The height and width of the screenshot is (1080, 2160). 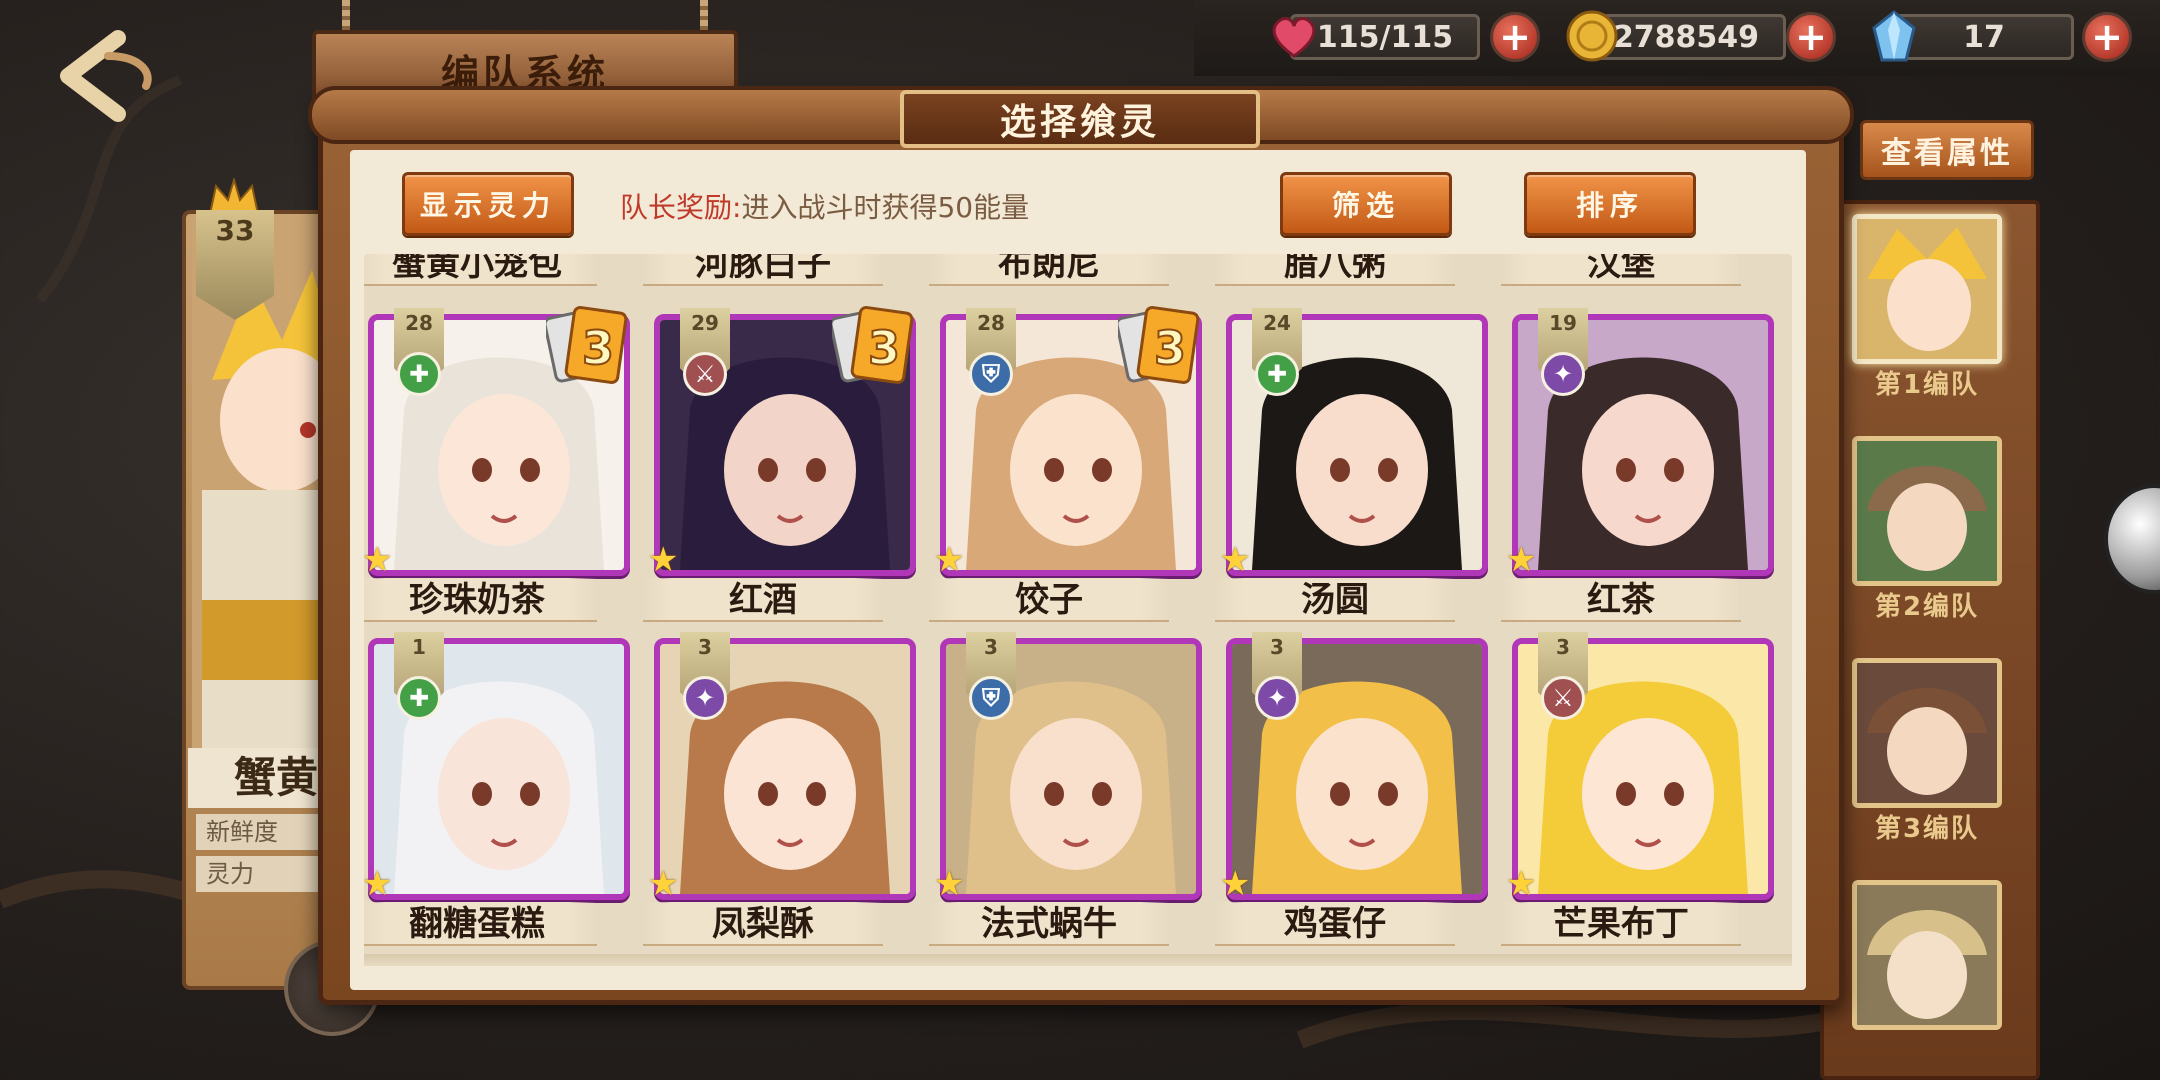 I want to click on view-attributes-button: 查看属性, so click(x=1947, y=150).